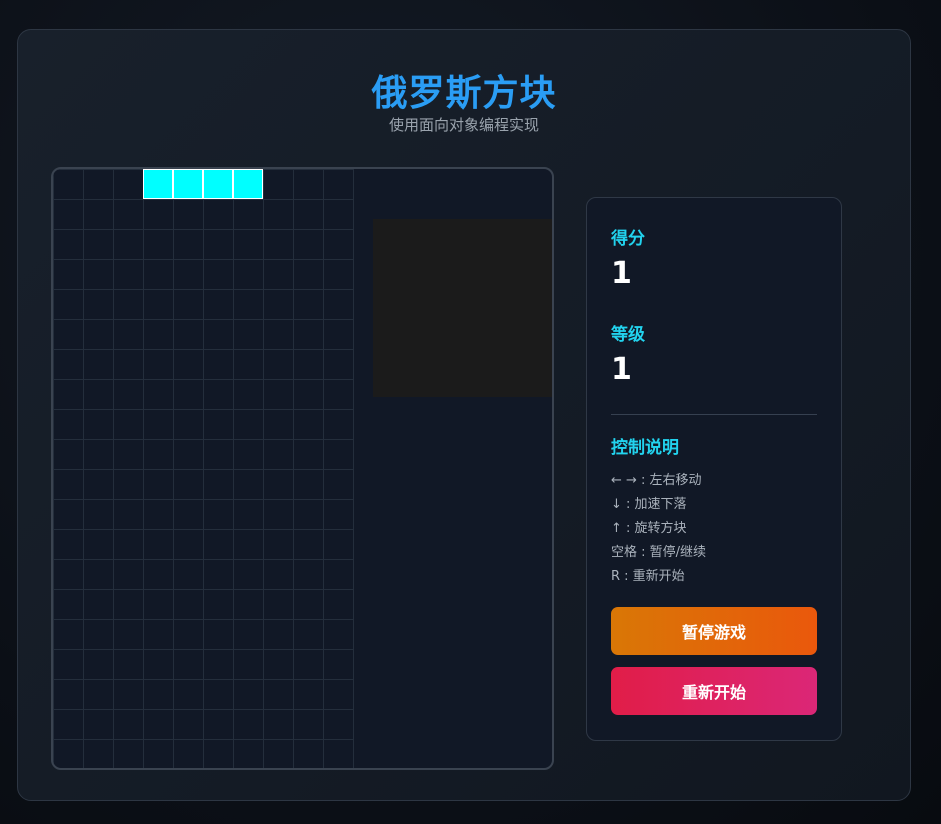 The width and height of the screenshot is (941, 824). What do you see at coordinates (464, 93) in the screenshot?
I see `page-title: 俄罗斯方块` at bounding box center [464, 93].